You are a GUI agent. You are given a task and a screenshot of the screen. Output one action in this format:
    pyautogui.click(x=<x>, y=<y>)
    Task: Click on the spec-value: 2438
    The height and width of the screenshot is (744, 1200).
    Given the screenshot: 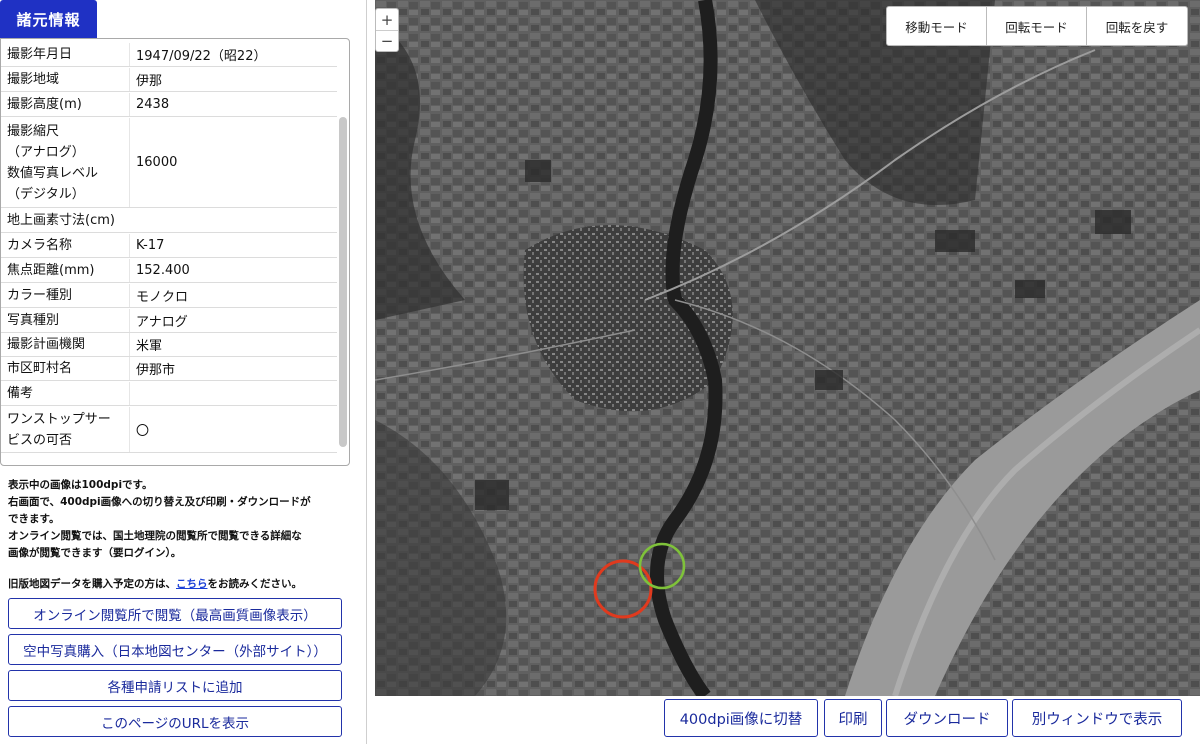 What is the action you would take?
    pyautogui.click(x=153, y=104)
    